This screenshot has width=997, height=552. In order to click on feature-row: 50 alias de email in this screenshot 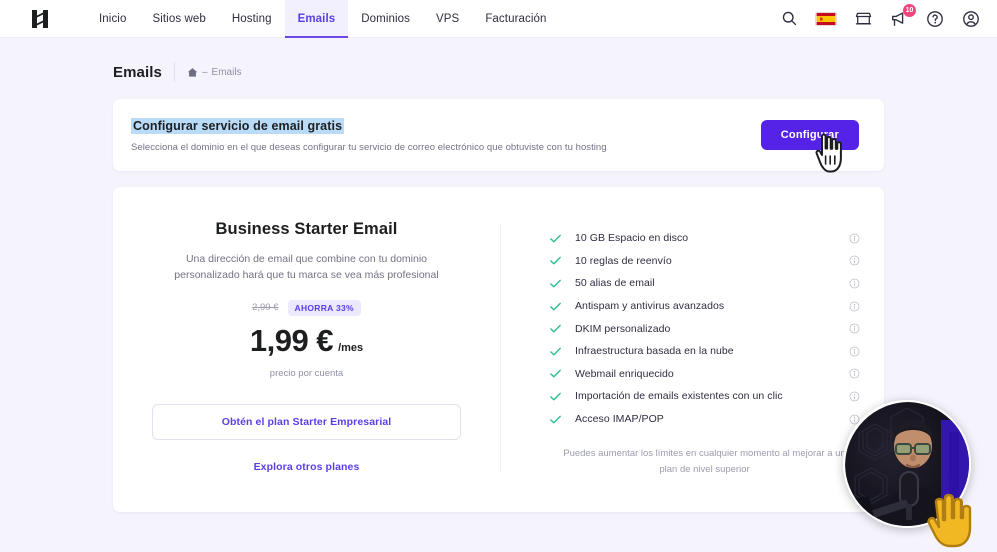, I will do `click(704, 283)`.